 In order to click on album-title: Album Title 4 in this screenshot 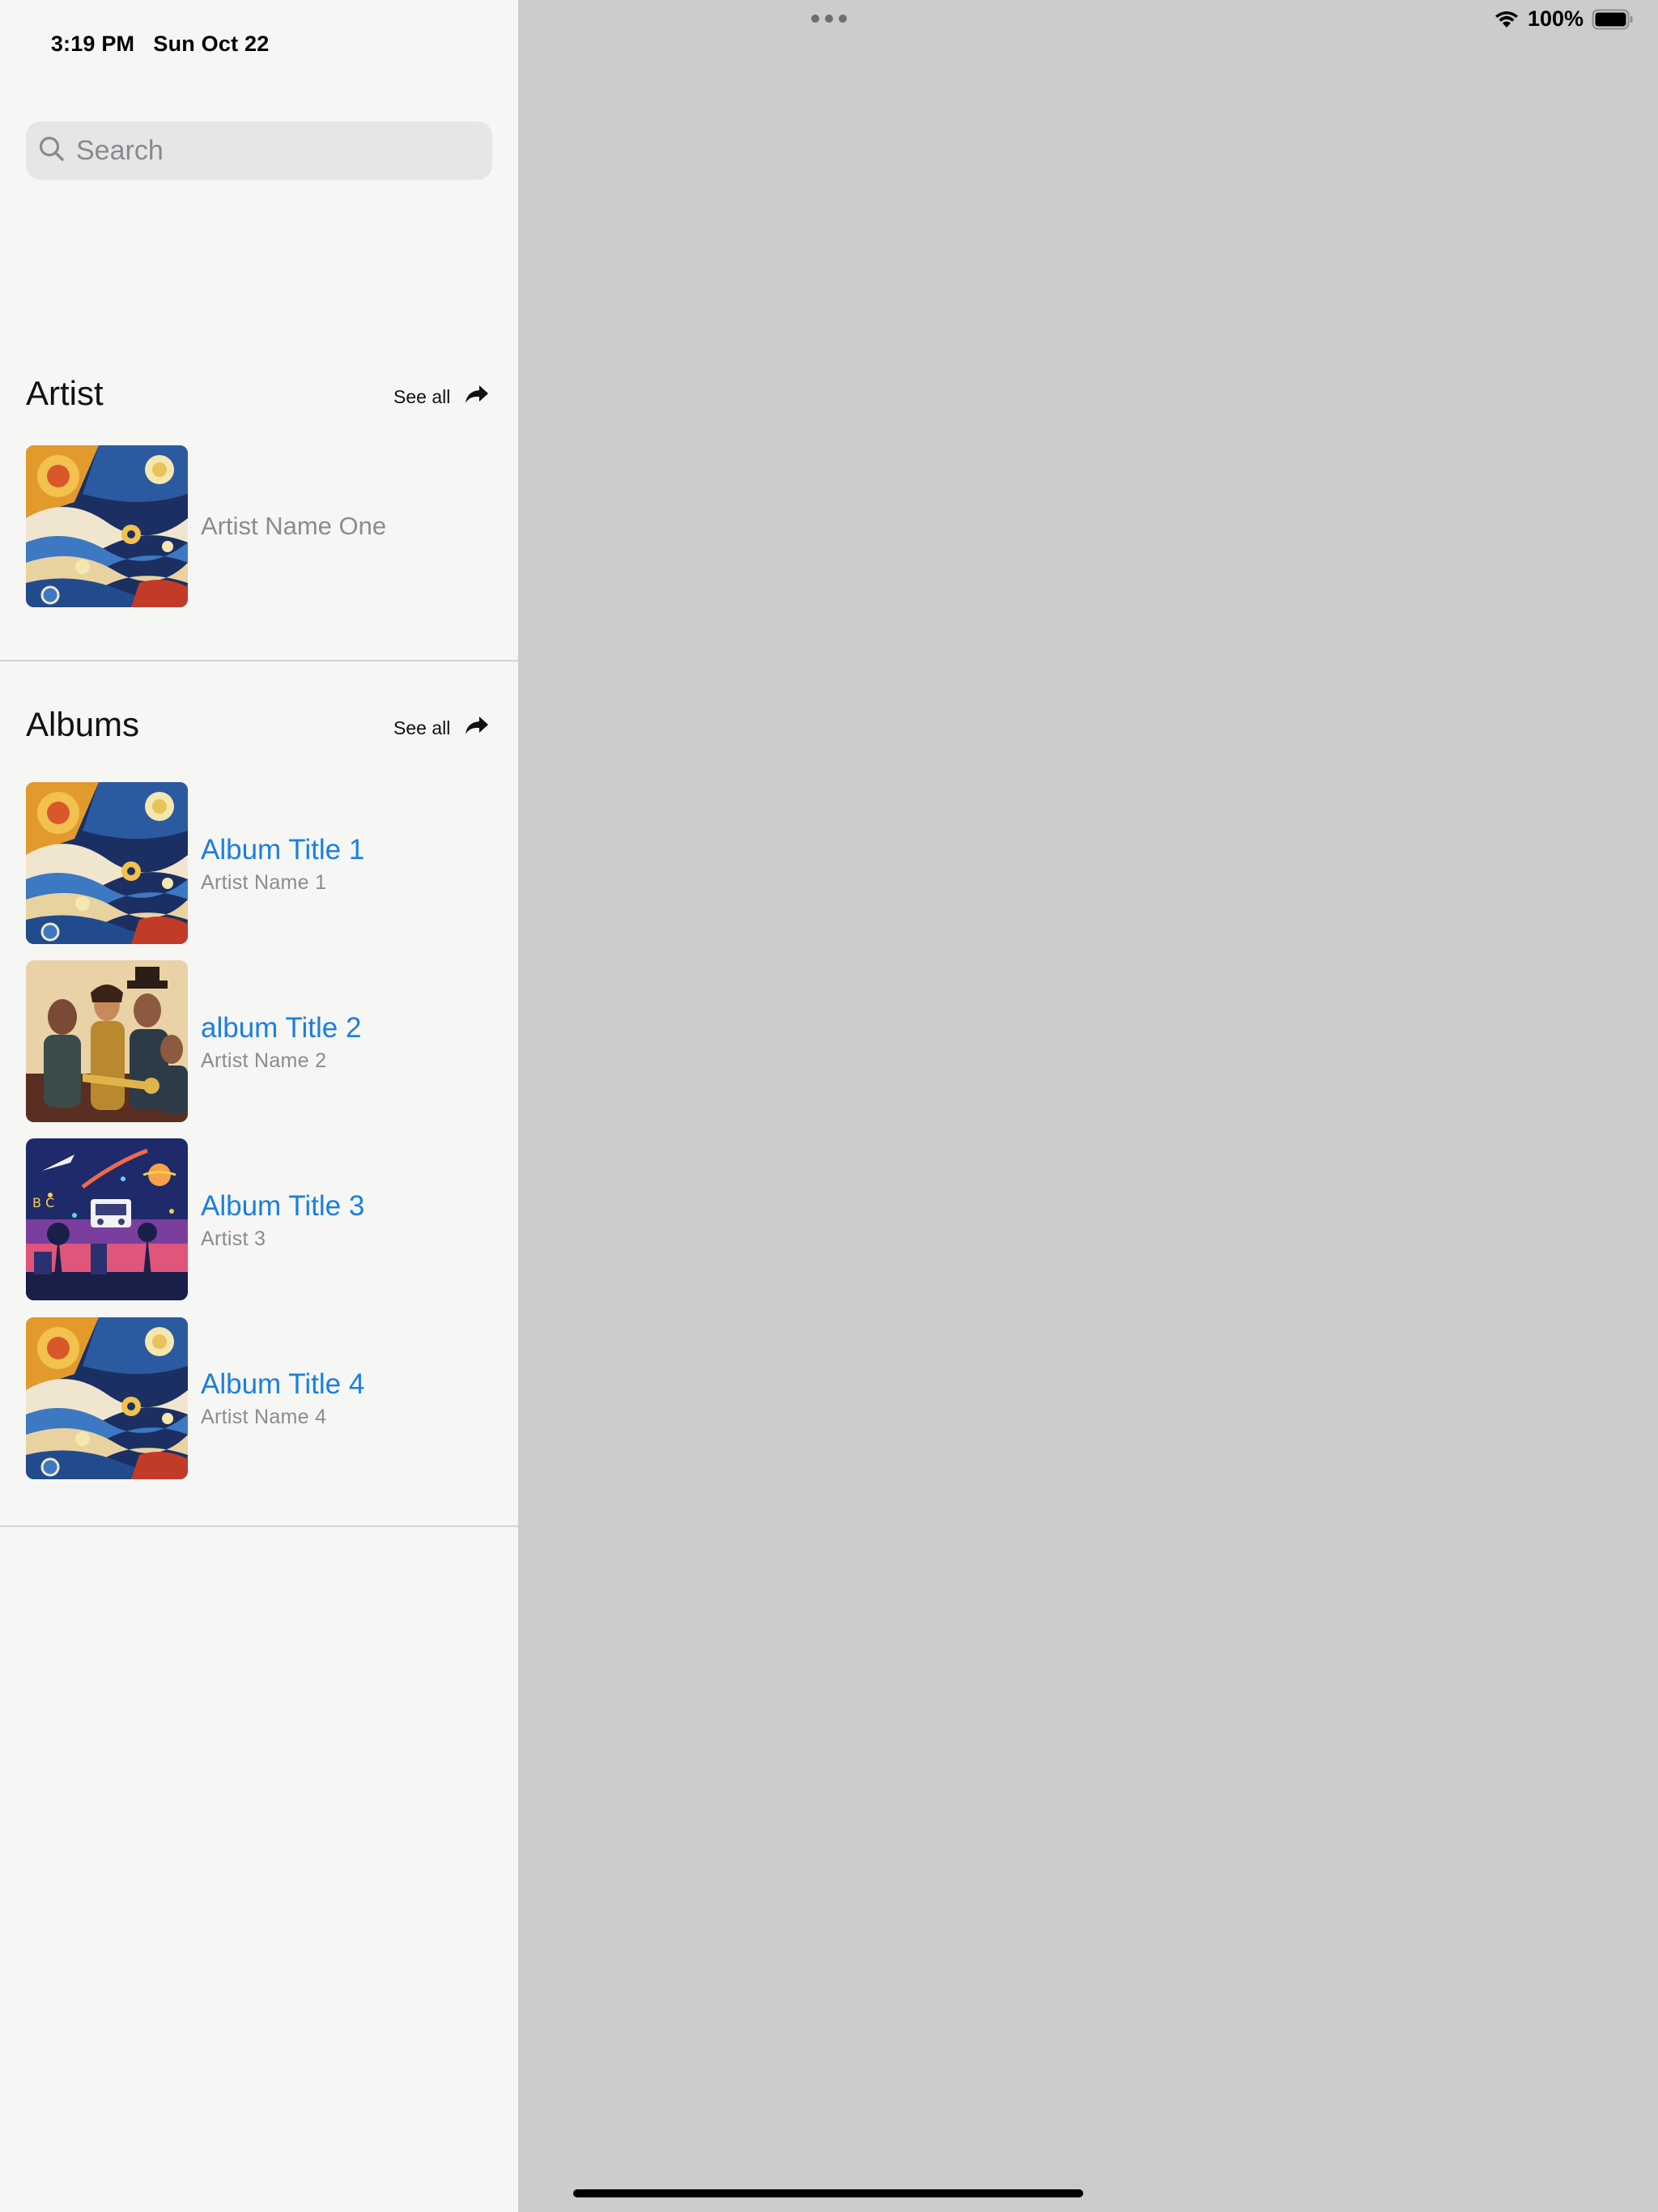, I will do `click(282, 1385)`.